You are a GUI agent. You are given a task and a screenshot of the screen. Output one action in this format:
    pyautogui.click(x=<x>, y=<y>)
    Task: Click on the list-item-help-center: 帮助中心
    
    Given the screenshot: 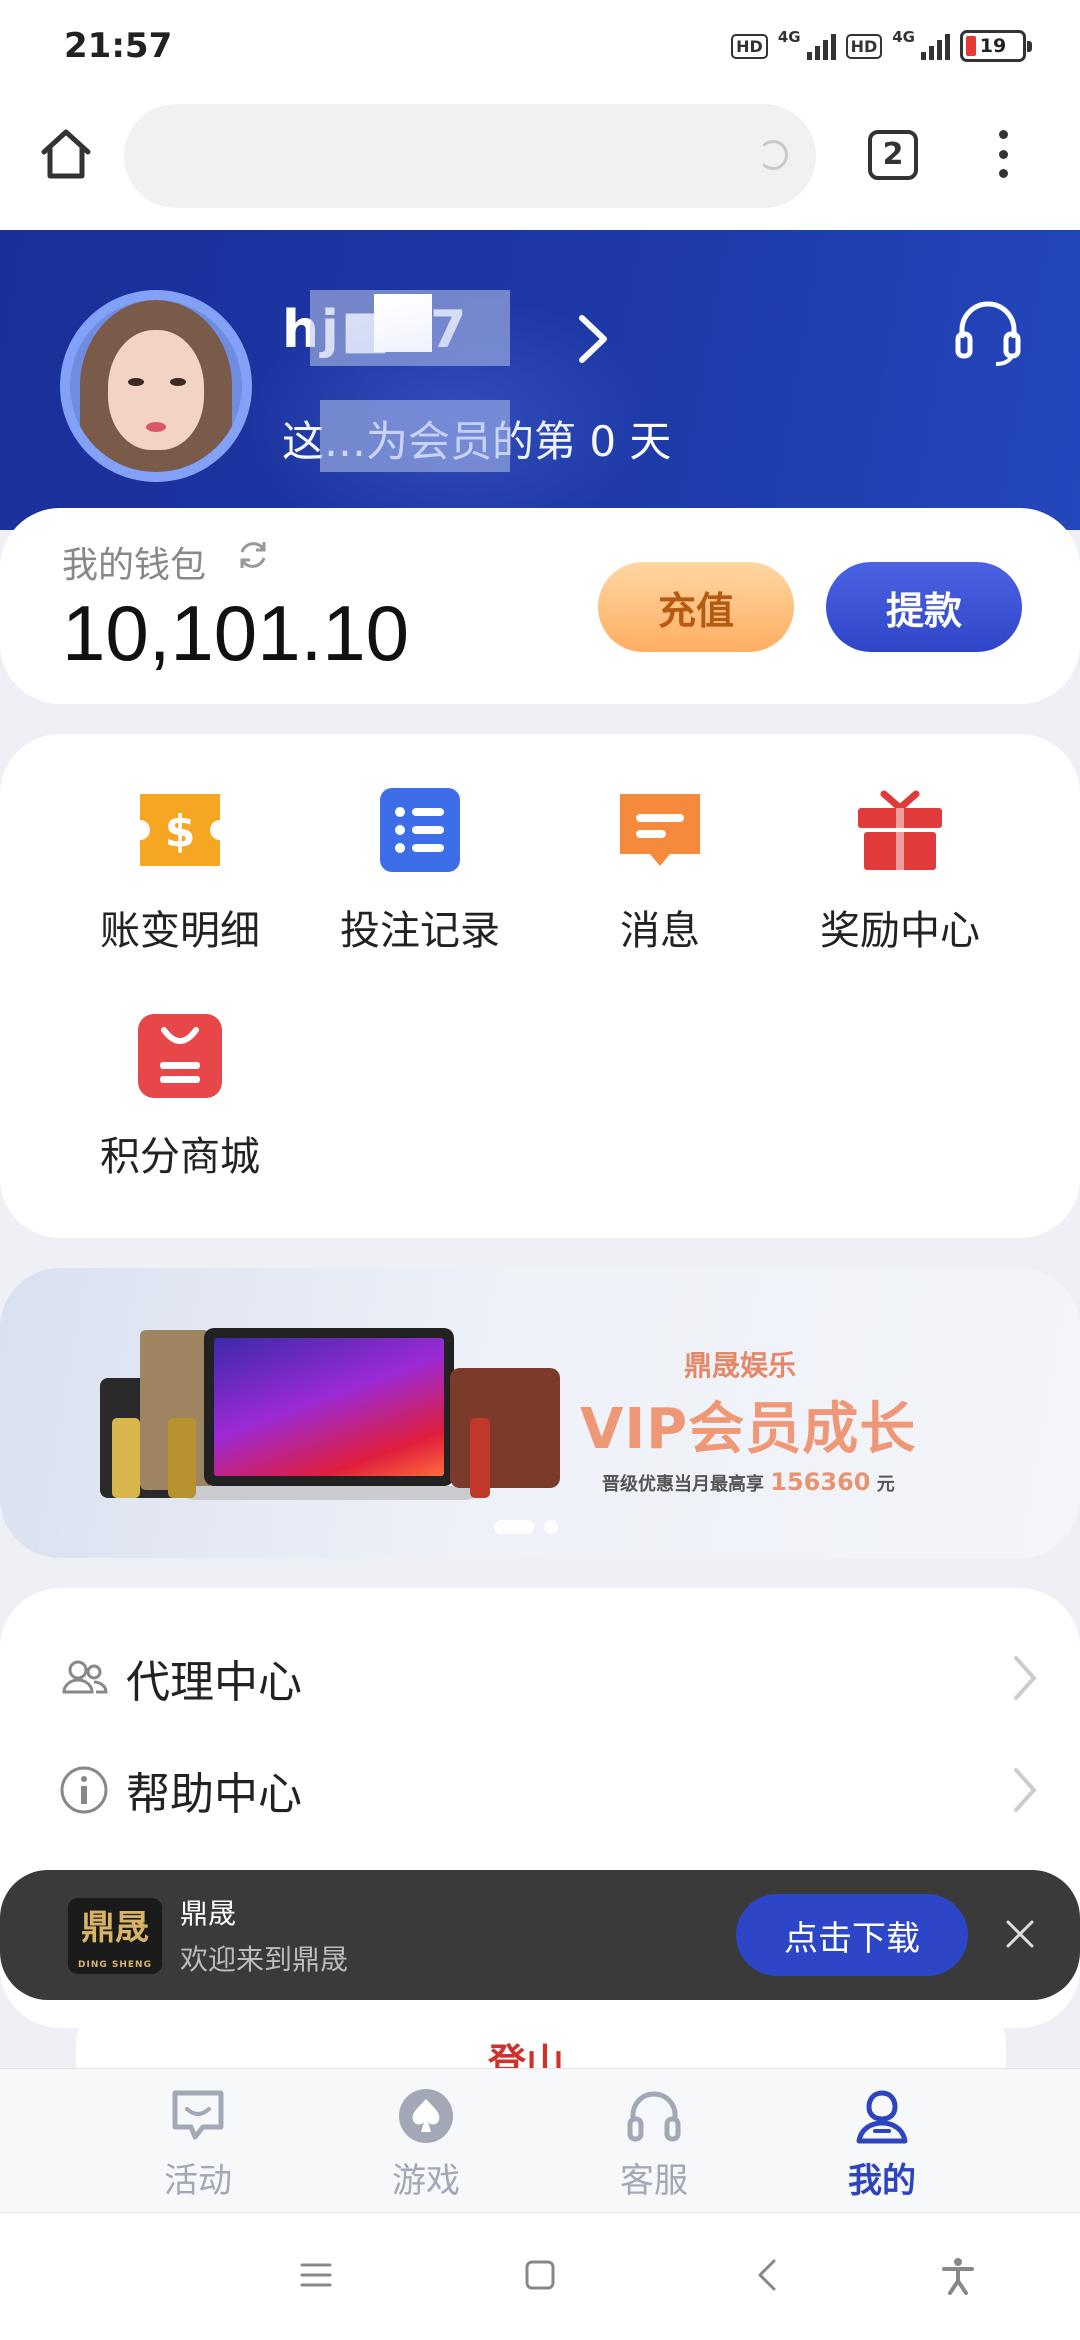 What is the action you would take?
    pyautogui.click(x=540, y=1785)
    